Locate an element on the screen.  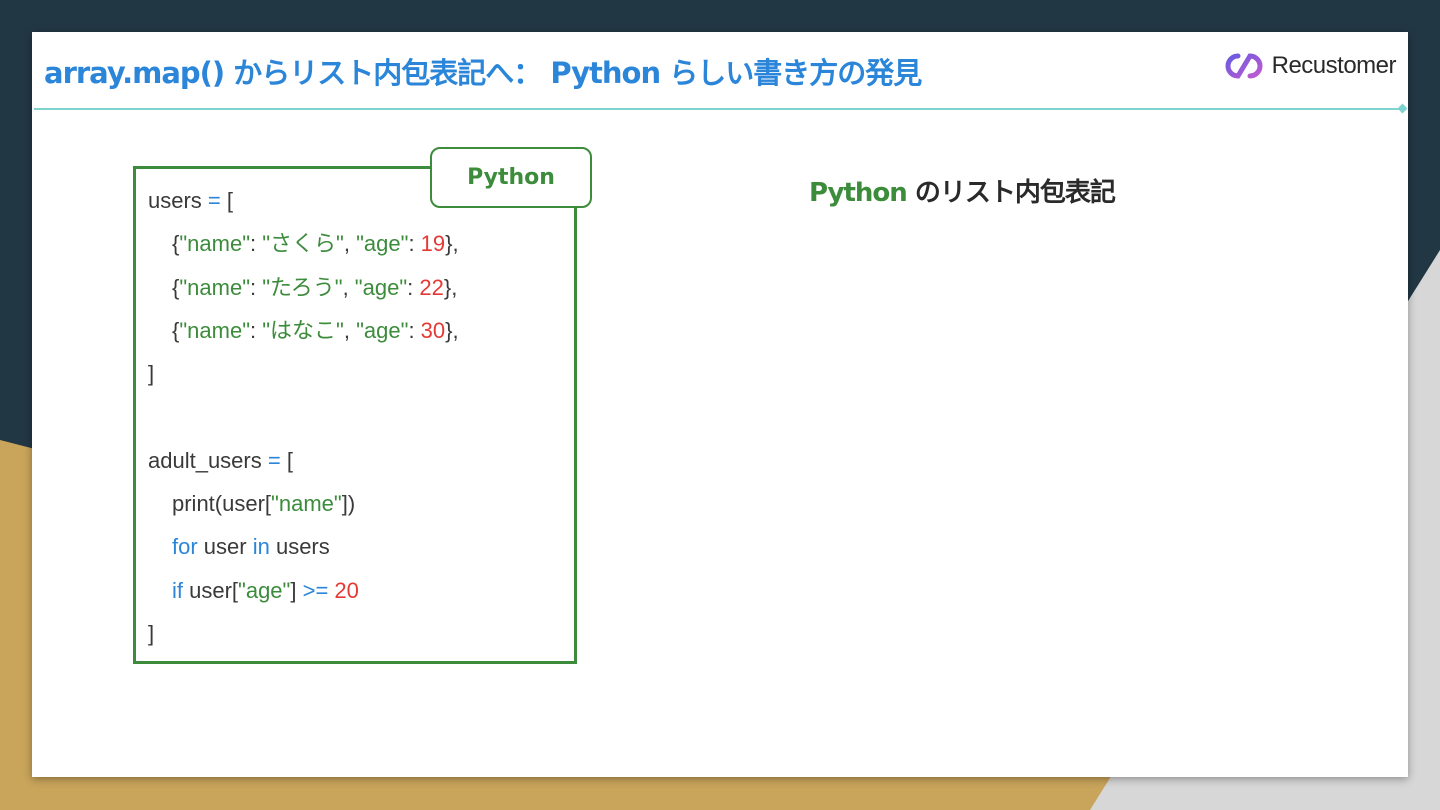
code-token: "たろう" is located at coordinates (302, 287).